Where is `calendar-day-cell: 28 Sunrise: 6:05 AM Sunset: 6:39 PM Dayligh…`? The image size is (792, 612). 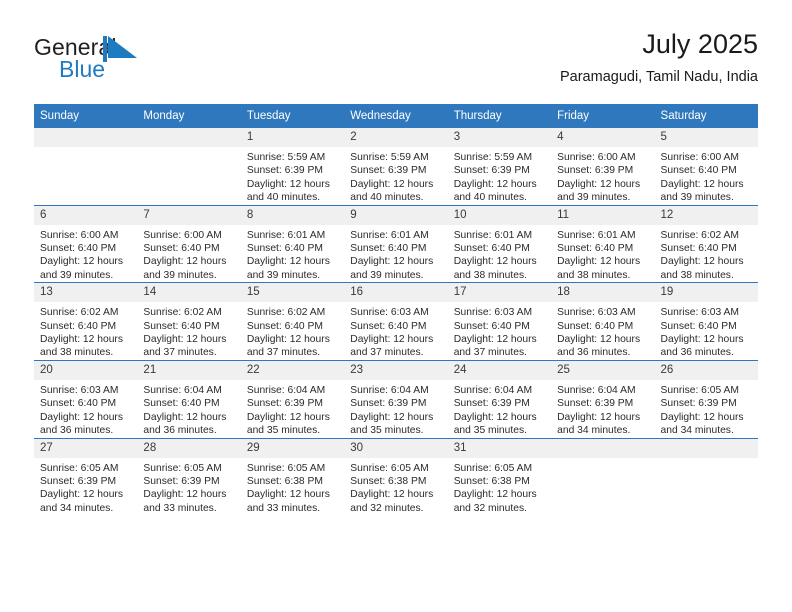 calendar-day-cell: 28 Sunrise: 6:05 AM Sunset: 6:39 PM Dayligh… is located at coordinates (189, 476).